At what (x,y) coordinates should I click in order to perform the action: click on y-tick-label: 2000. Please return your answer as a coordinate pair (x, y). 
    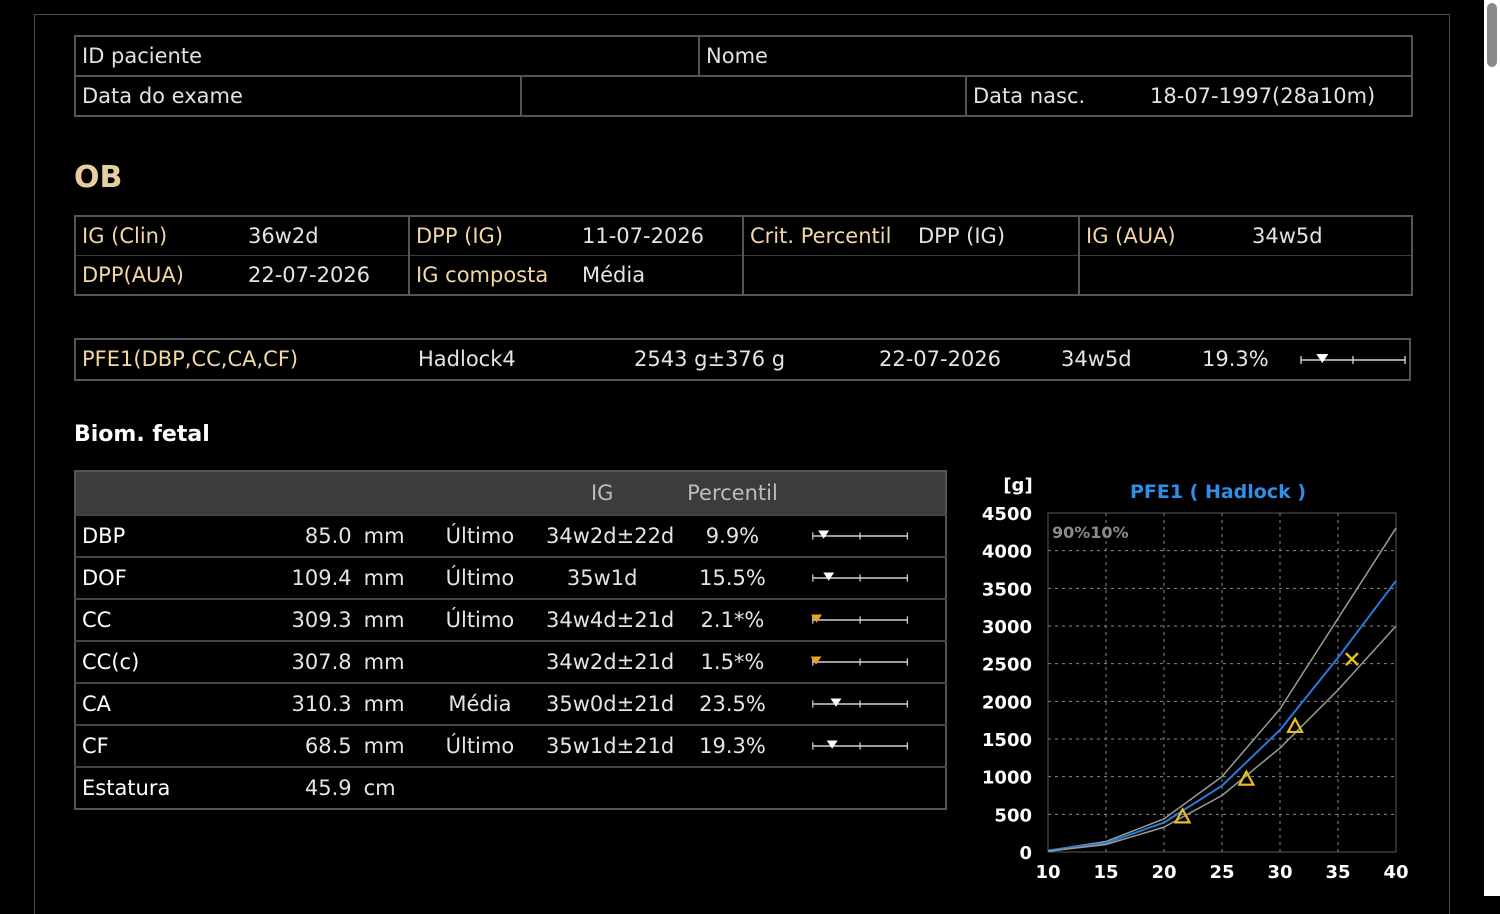
    Looking at the image, I should click on (1007, 702).